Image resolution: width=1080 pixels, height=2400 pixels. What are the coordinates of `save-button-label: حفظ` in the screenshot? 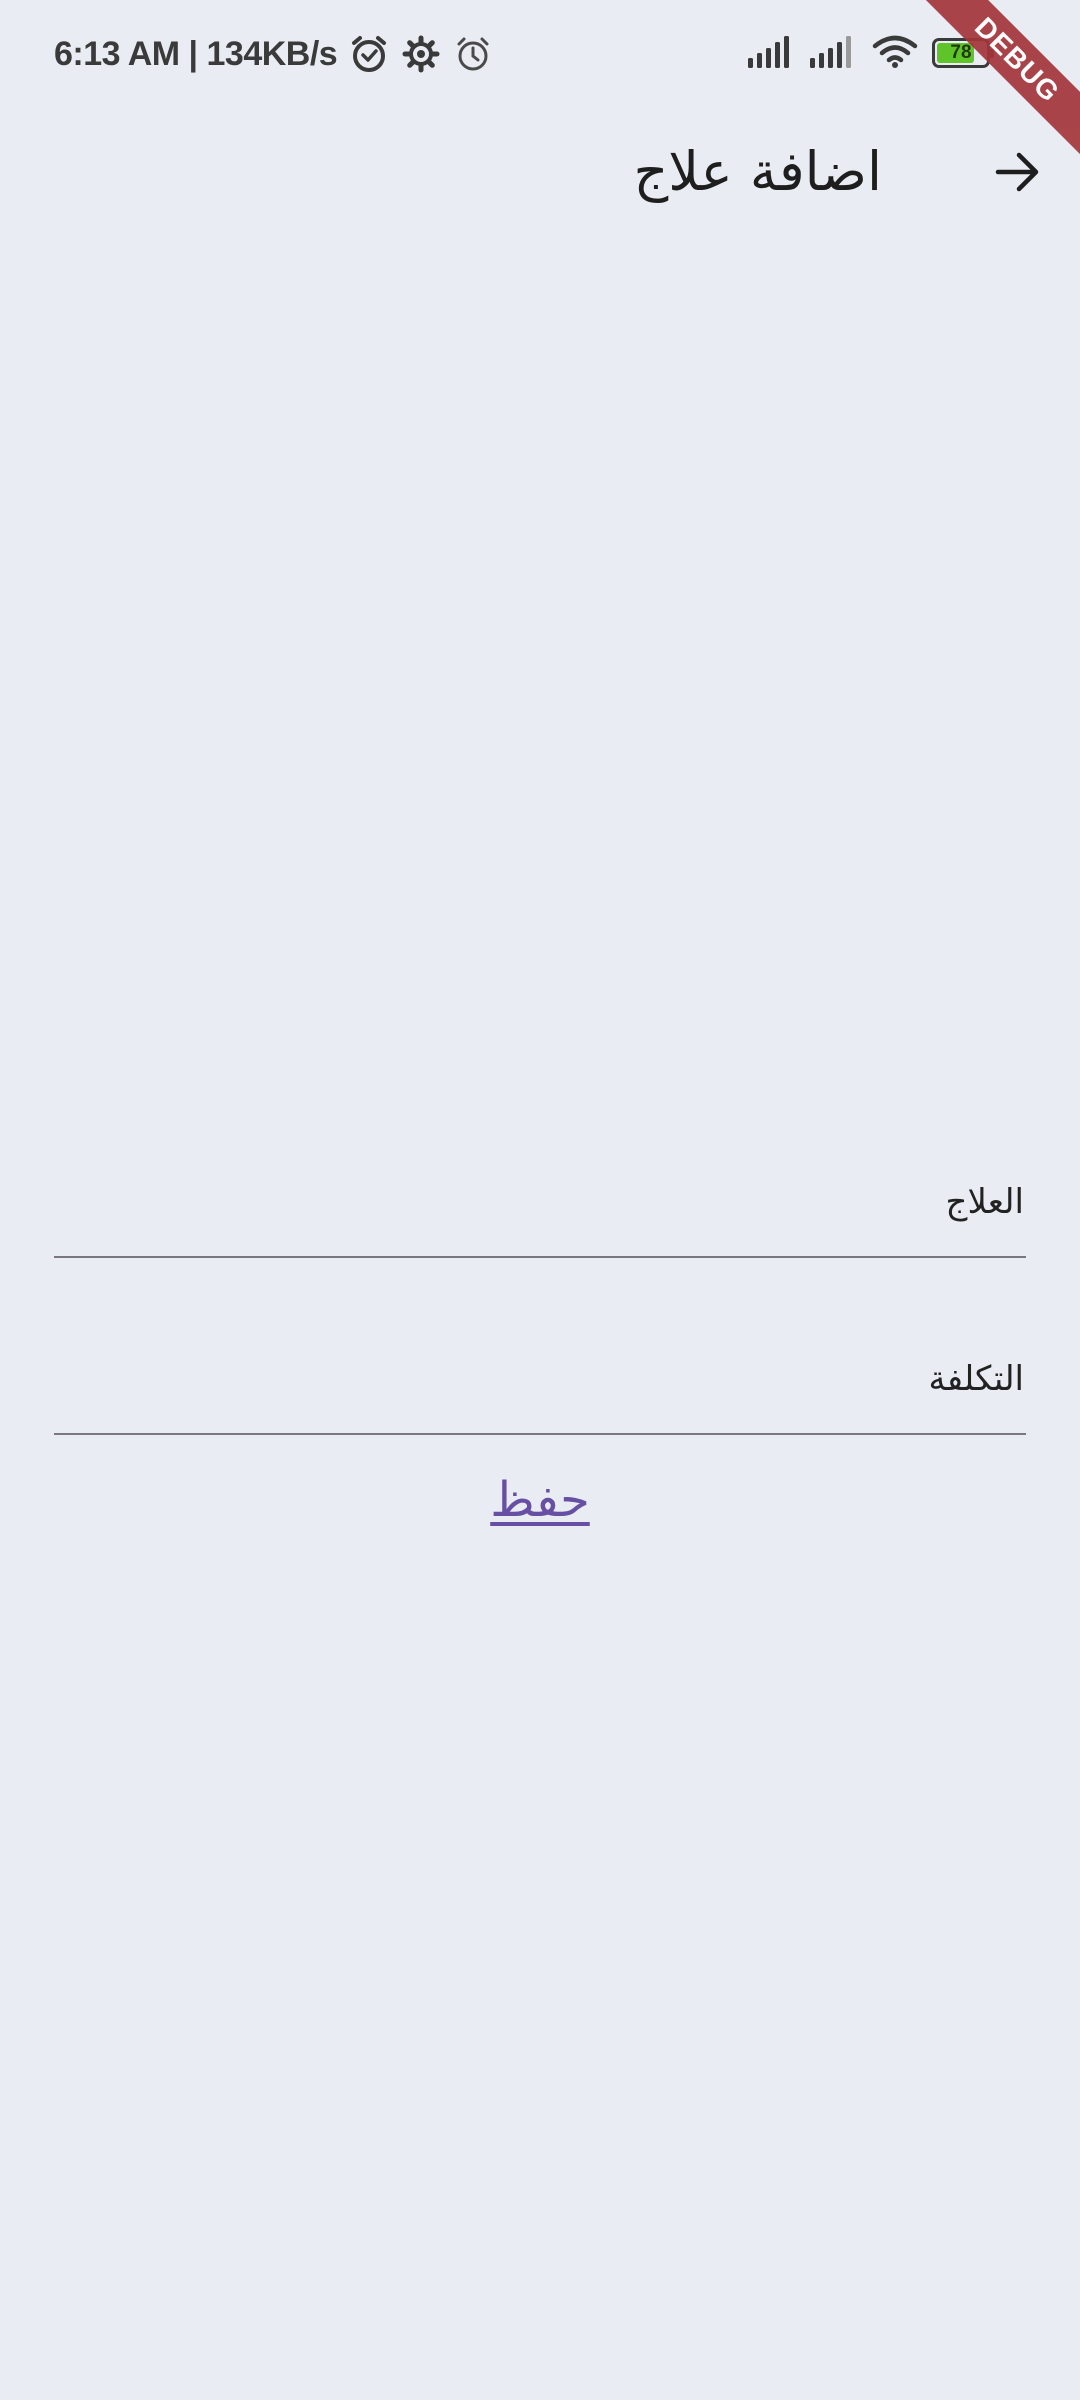 It's located at (540, 1500).